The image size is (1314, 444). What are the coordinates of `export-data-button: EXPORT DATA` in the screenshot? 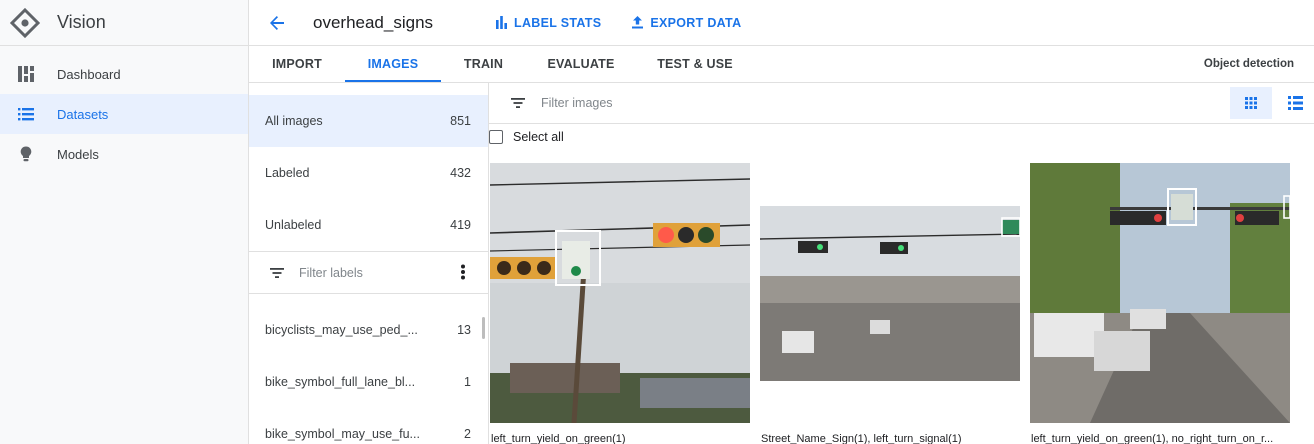 It's located at (686, 23).